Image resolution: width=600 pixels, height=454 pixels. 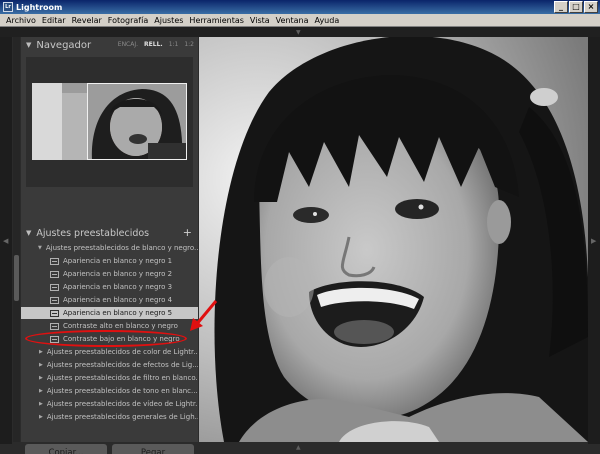 What do you see at coordinates (168, 20) in the screenshot?
I see `menu-ajustes: Ajustes` at bounding box center [168, 20].